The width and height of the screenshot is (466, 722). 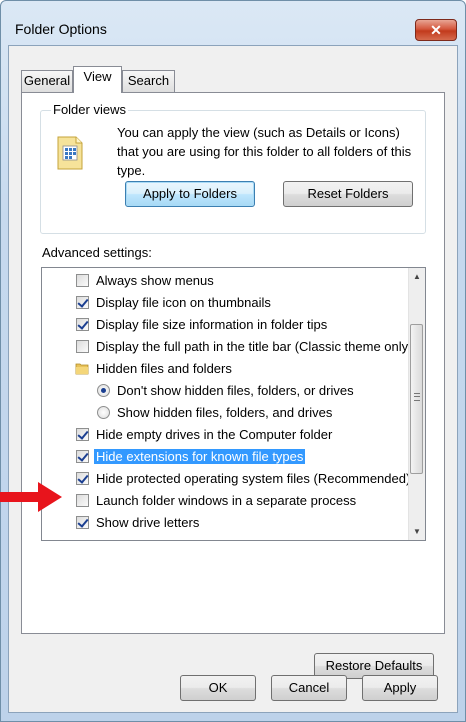 I want to click on close-icon: ✕, so click(x=436, y=30).